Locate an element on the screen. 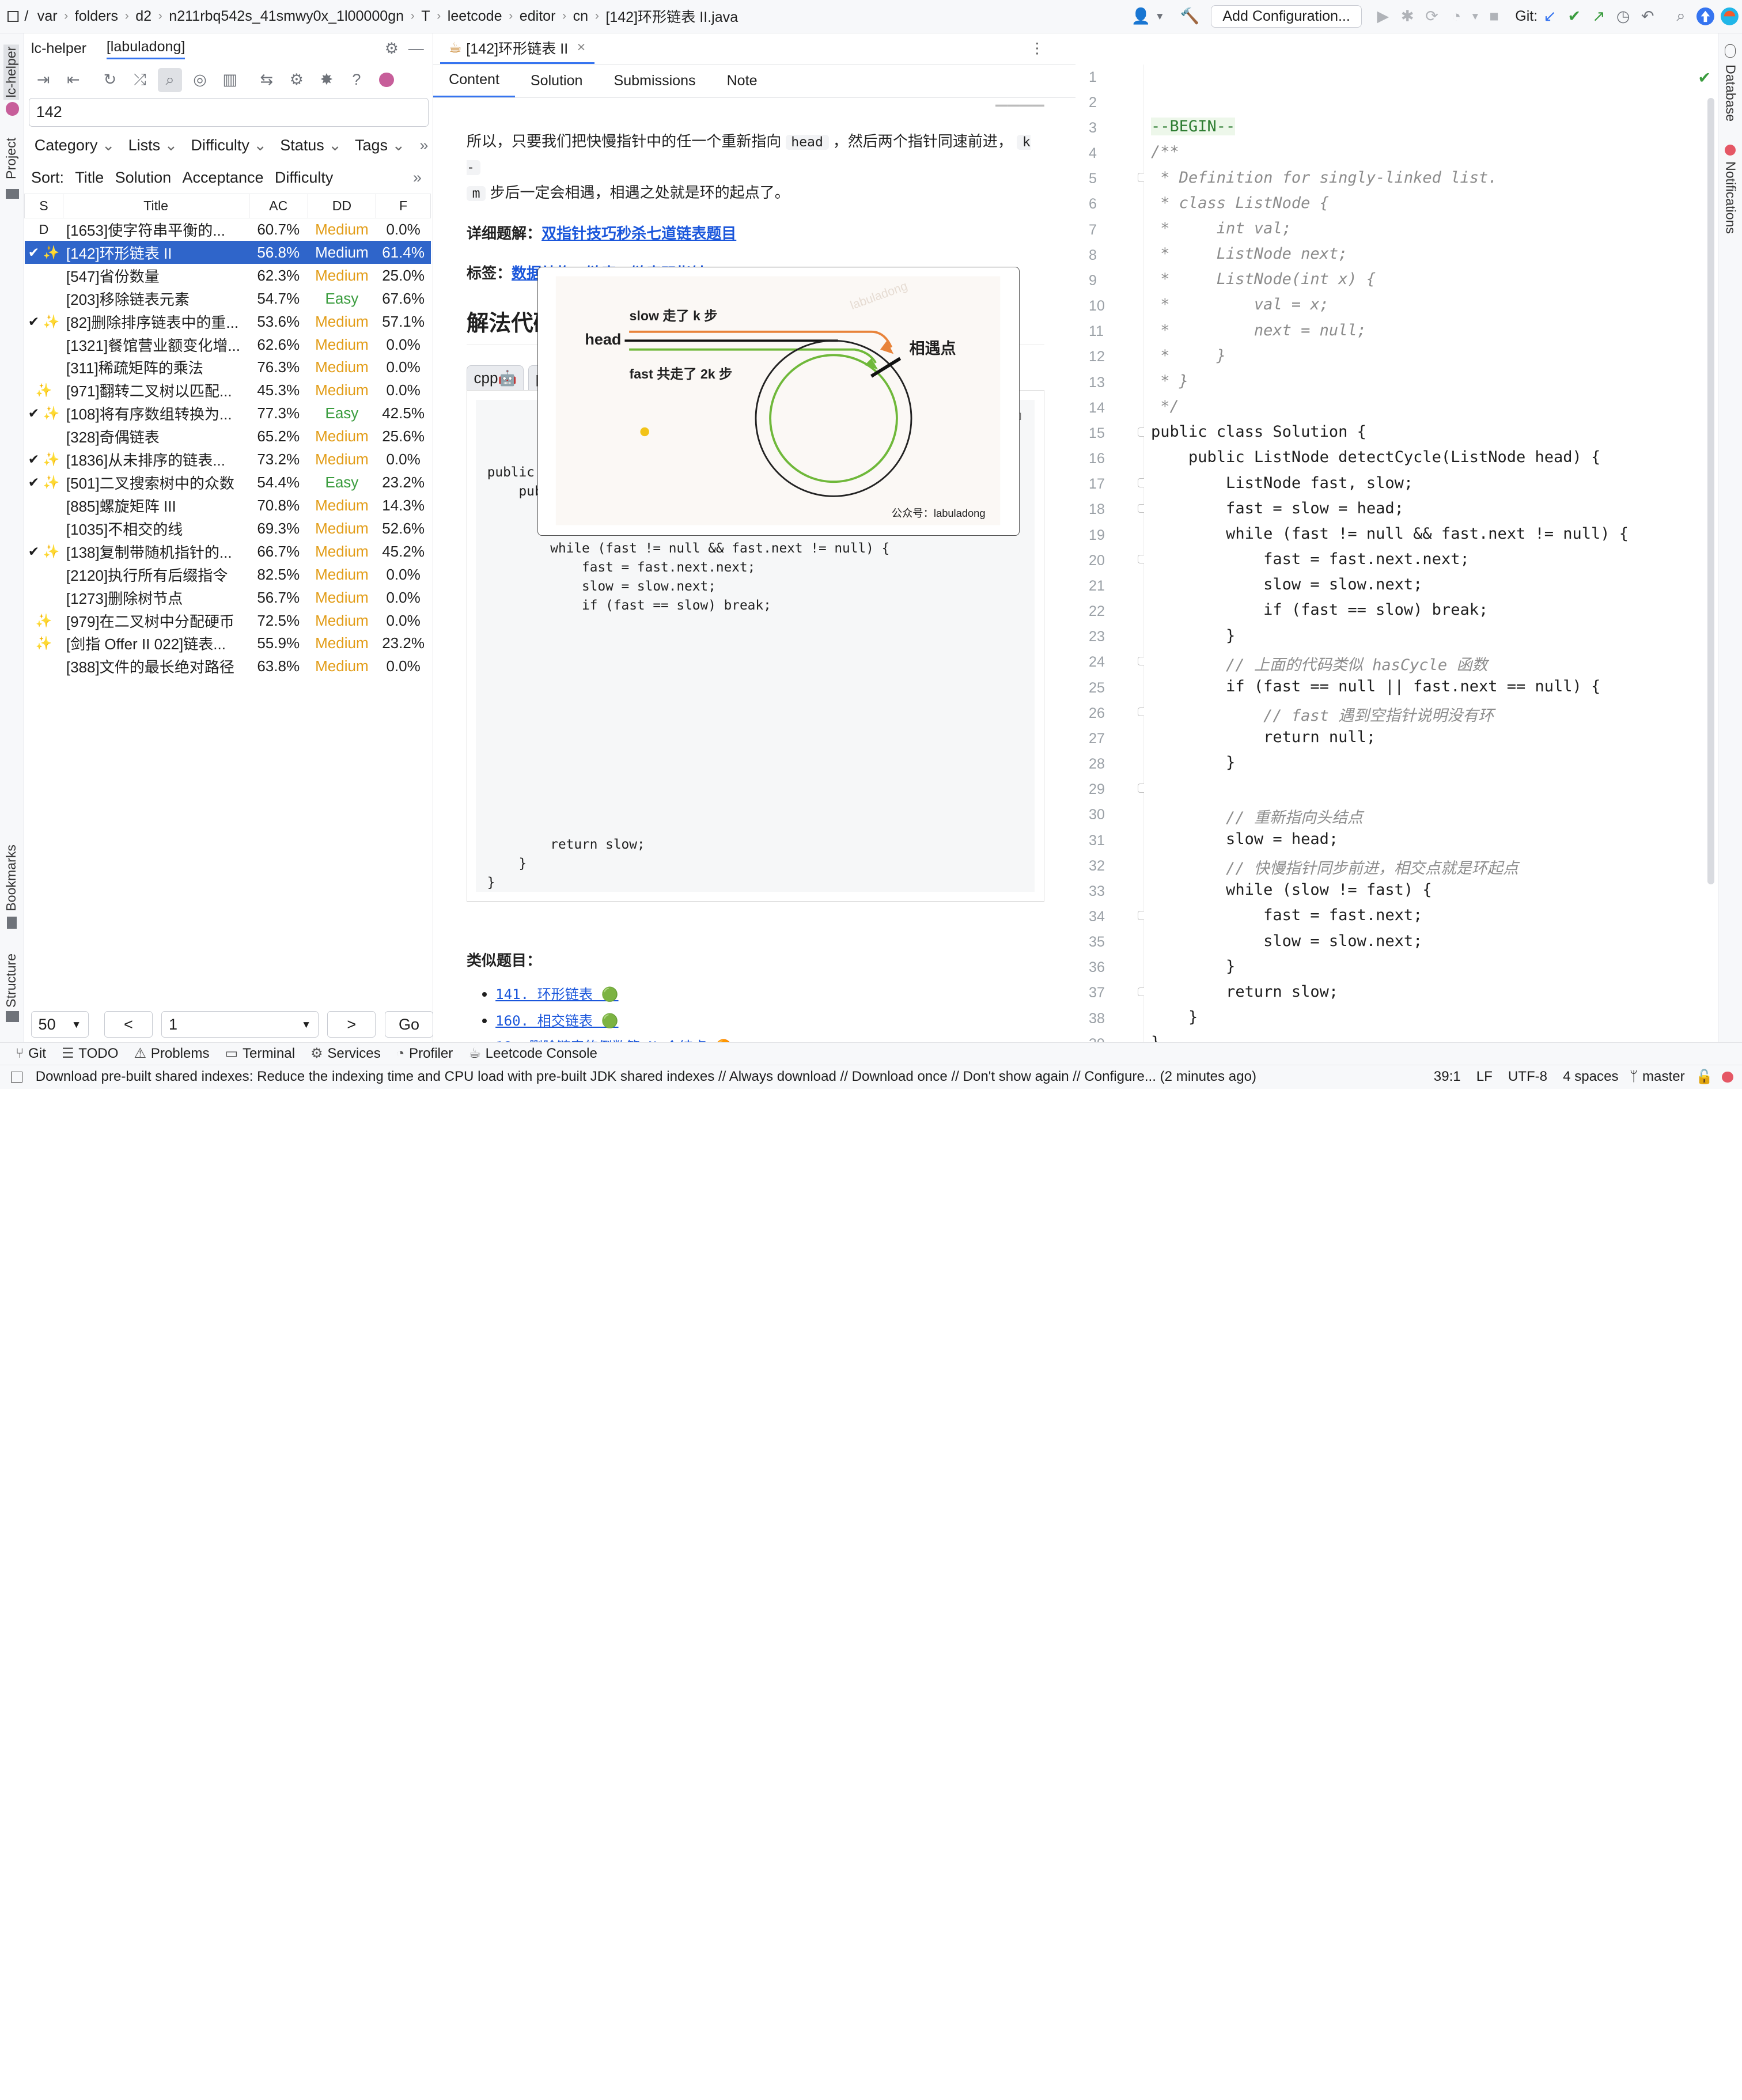 This screenshot has width=1742, height=2100. column-header-title: Title is located at coordinates (155, 206).